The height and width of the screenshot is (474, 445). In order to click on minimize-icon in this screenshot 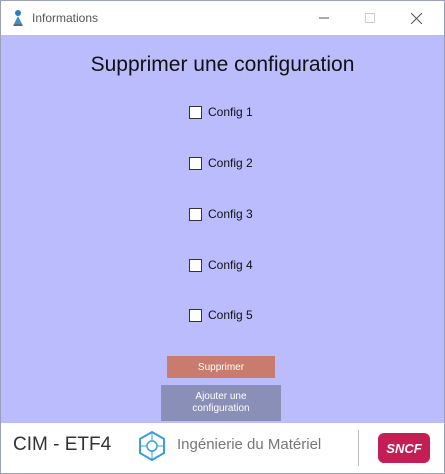, I will do `click(324, 18)`.